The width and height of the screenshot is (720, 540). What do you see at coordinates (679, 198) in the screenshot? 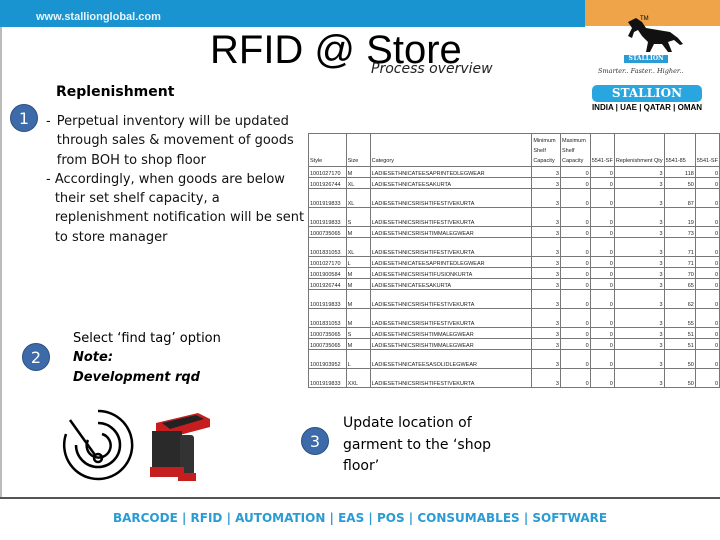
I see `table-cell: 87` at bounding box center [679, 198].